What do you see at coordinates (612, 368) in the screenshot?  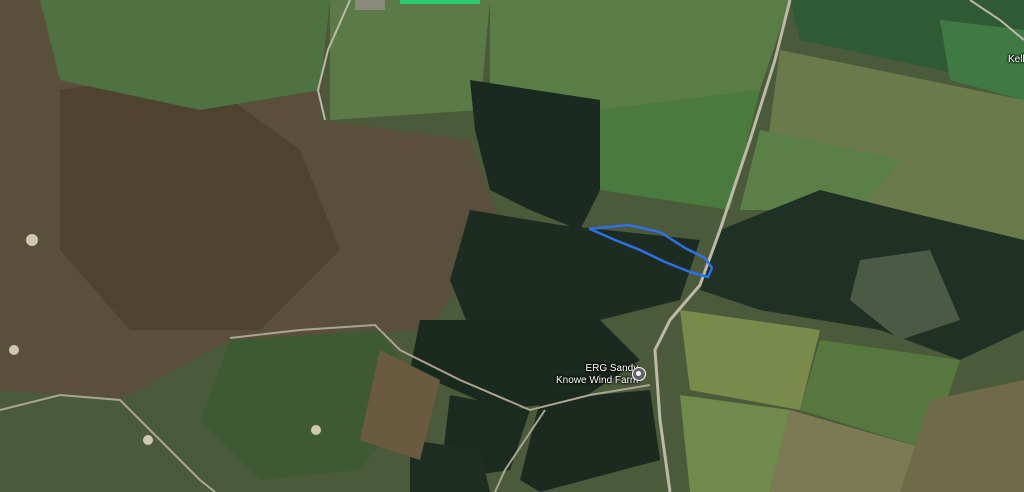 I see `poi-label-line1: ERG Sandy` at bounding box center [612, 368].